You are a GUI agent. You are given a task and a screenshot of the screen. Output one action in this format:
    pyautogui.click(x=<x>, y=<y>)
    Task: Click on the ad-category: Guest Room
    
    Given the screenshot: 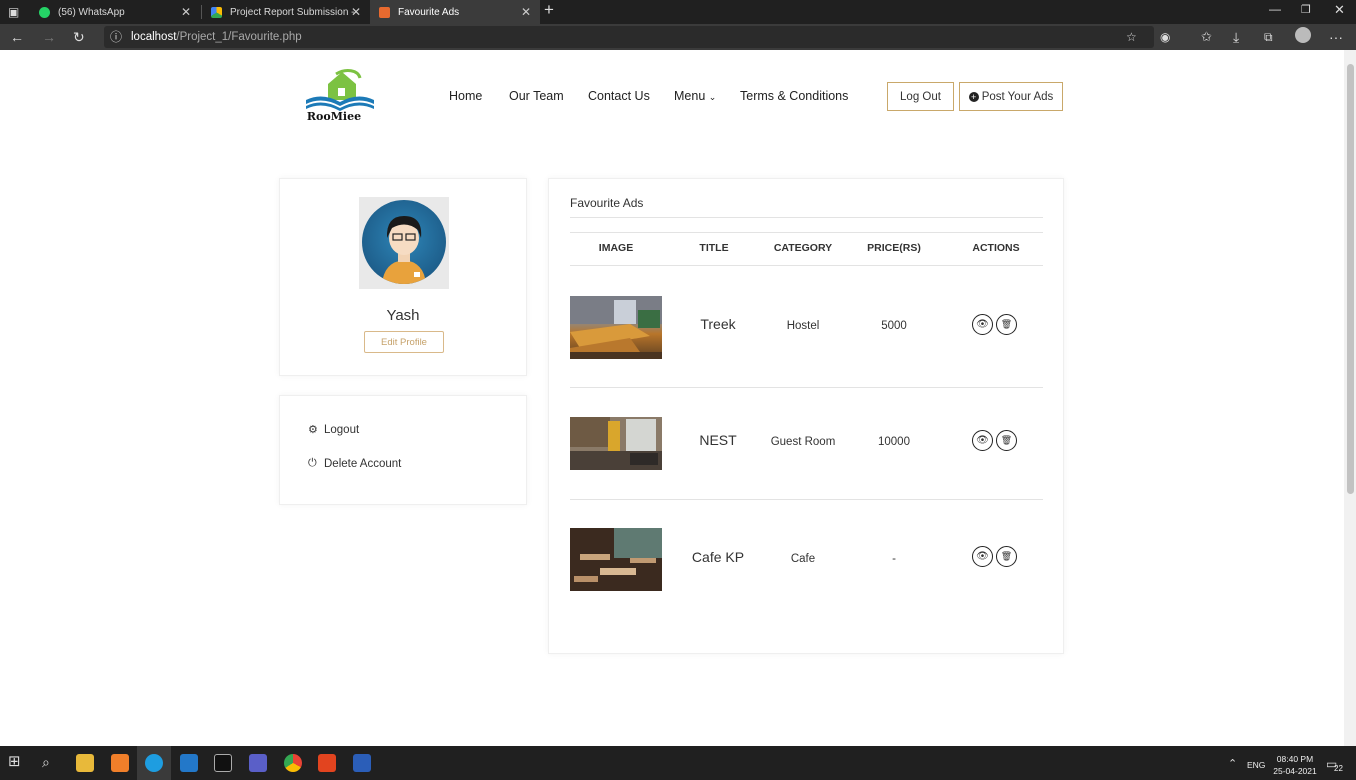 What is the action you would take?
    pyautogui.click(x=803, y=442)
    